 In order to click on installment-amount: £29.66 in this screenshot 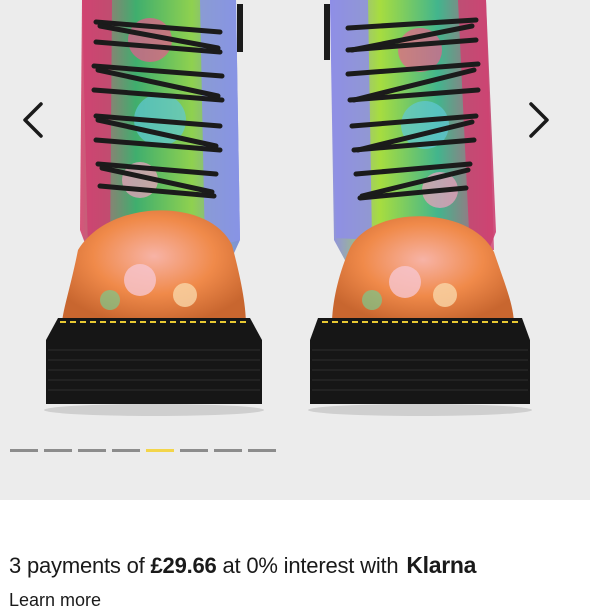, I will do `click(183, 565)`.